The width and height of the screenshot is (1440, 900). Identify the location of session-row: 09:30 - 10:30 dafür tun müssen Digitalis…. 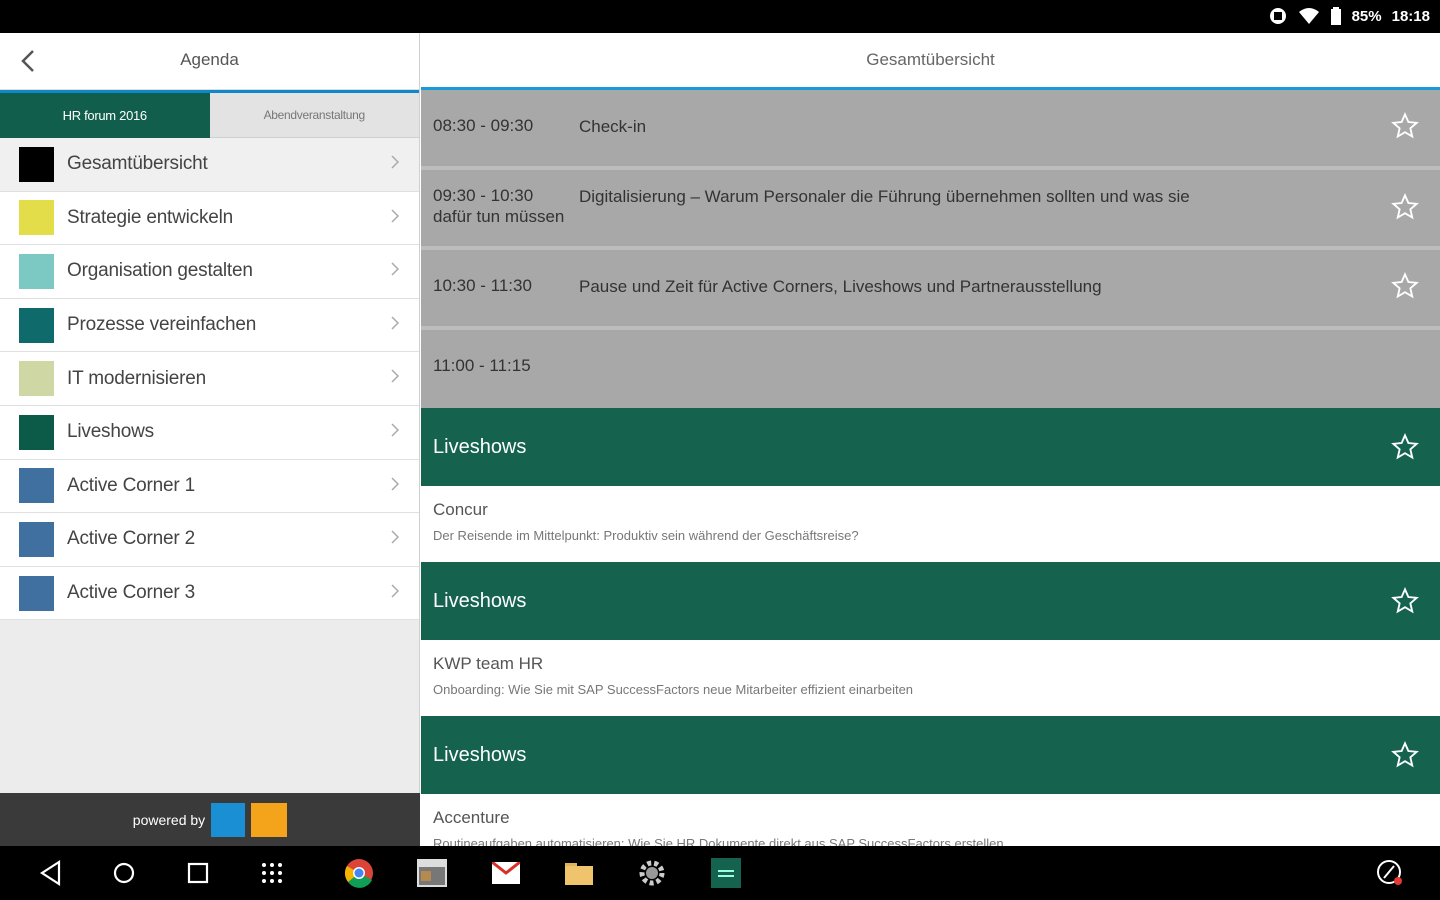
(930, 210).